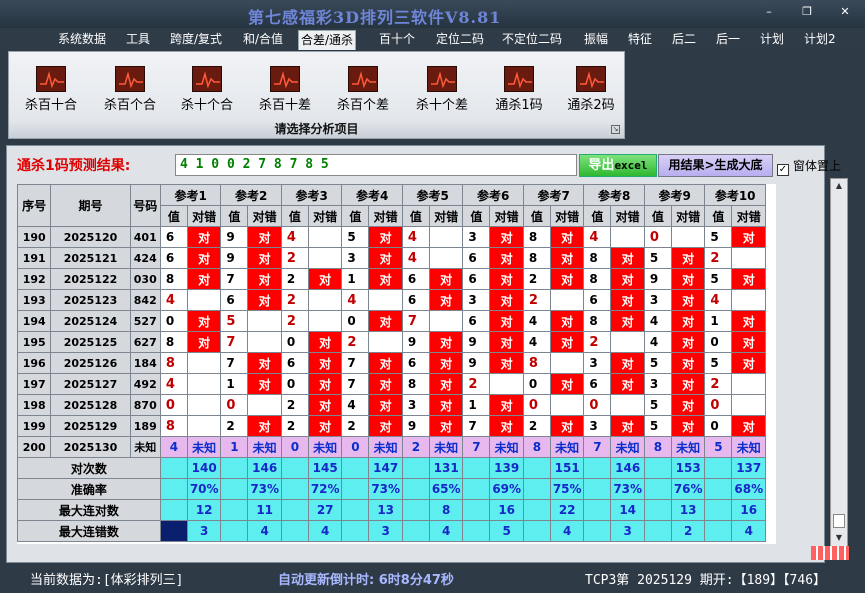 This screenshot has width=865, height=593. I want to click on scroll-down-icon: ▼, so click(839, 539).